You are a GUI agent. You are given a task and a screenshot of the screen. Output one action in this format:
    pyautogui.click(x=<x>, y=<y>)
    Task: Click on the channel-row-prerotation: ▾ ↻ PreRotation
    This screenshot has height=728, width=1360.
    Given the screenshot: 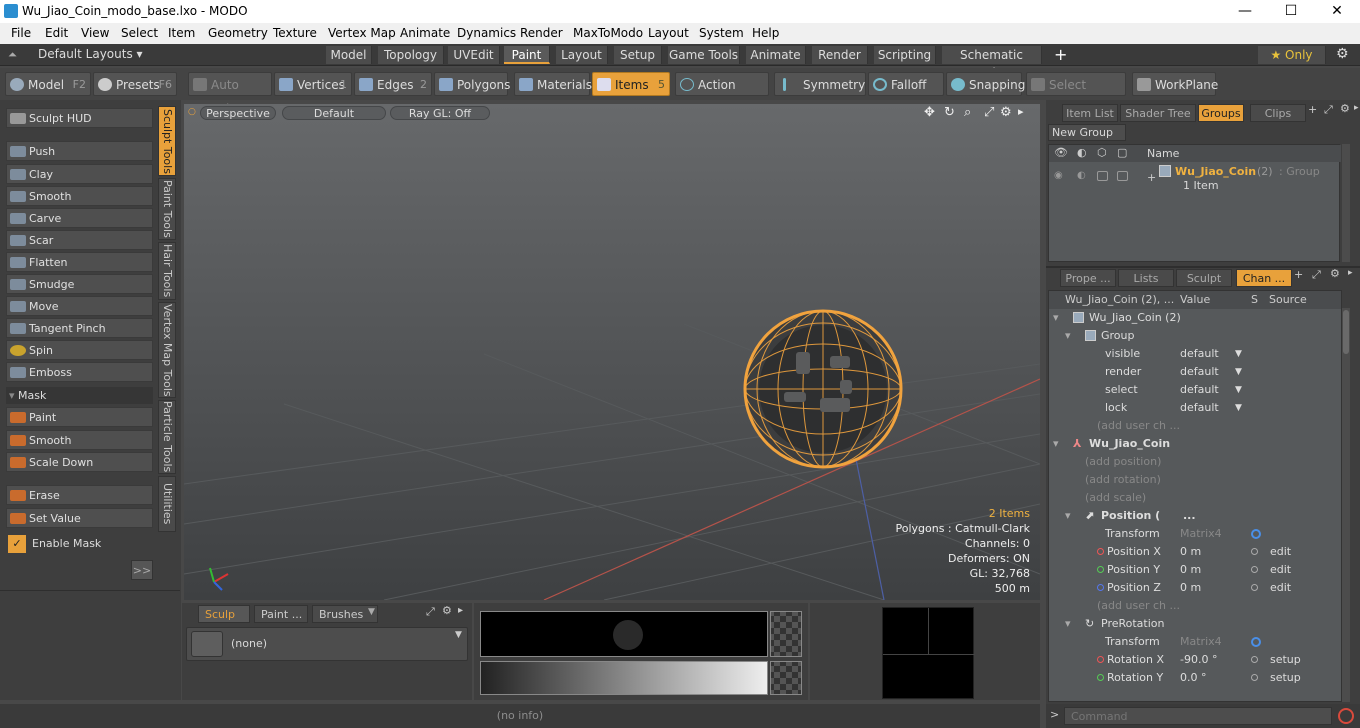 What is the action you would take?
    pyautogui.click(x=1197, y=624)
    